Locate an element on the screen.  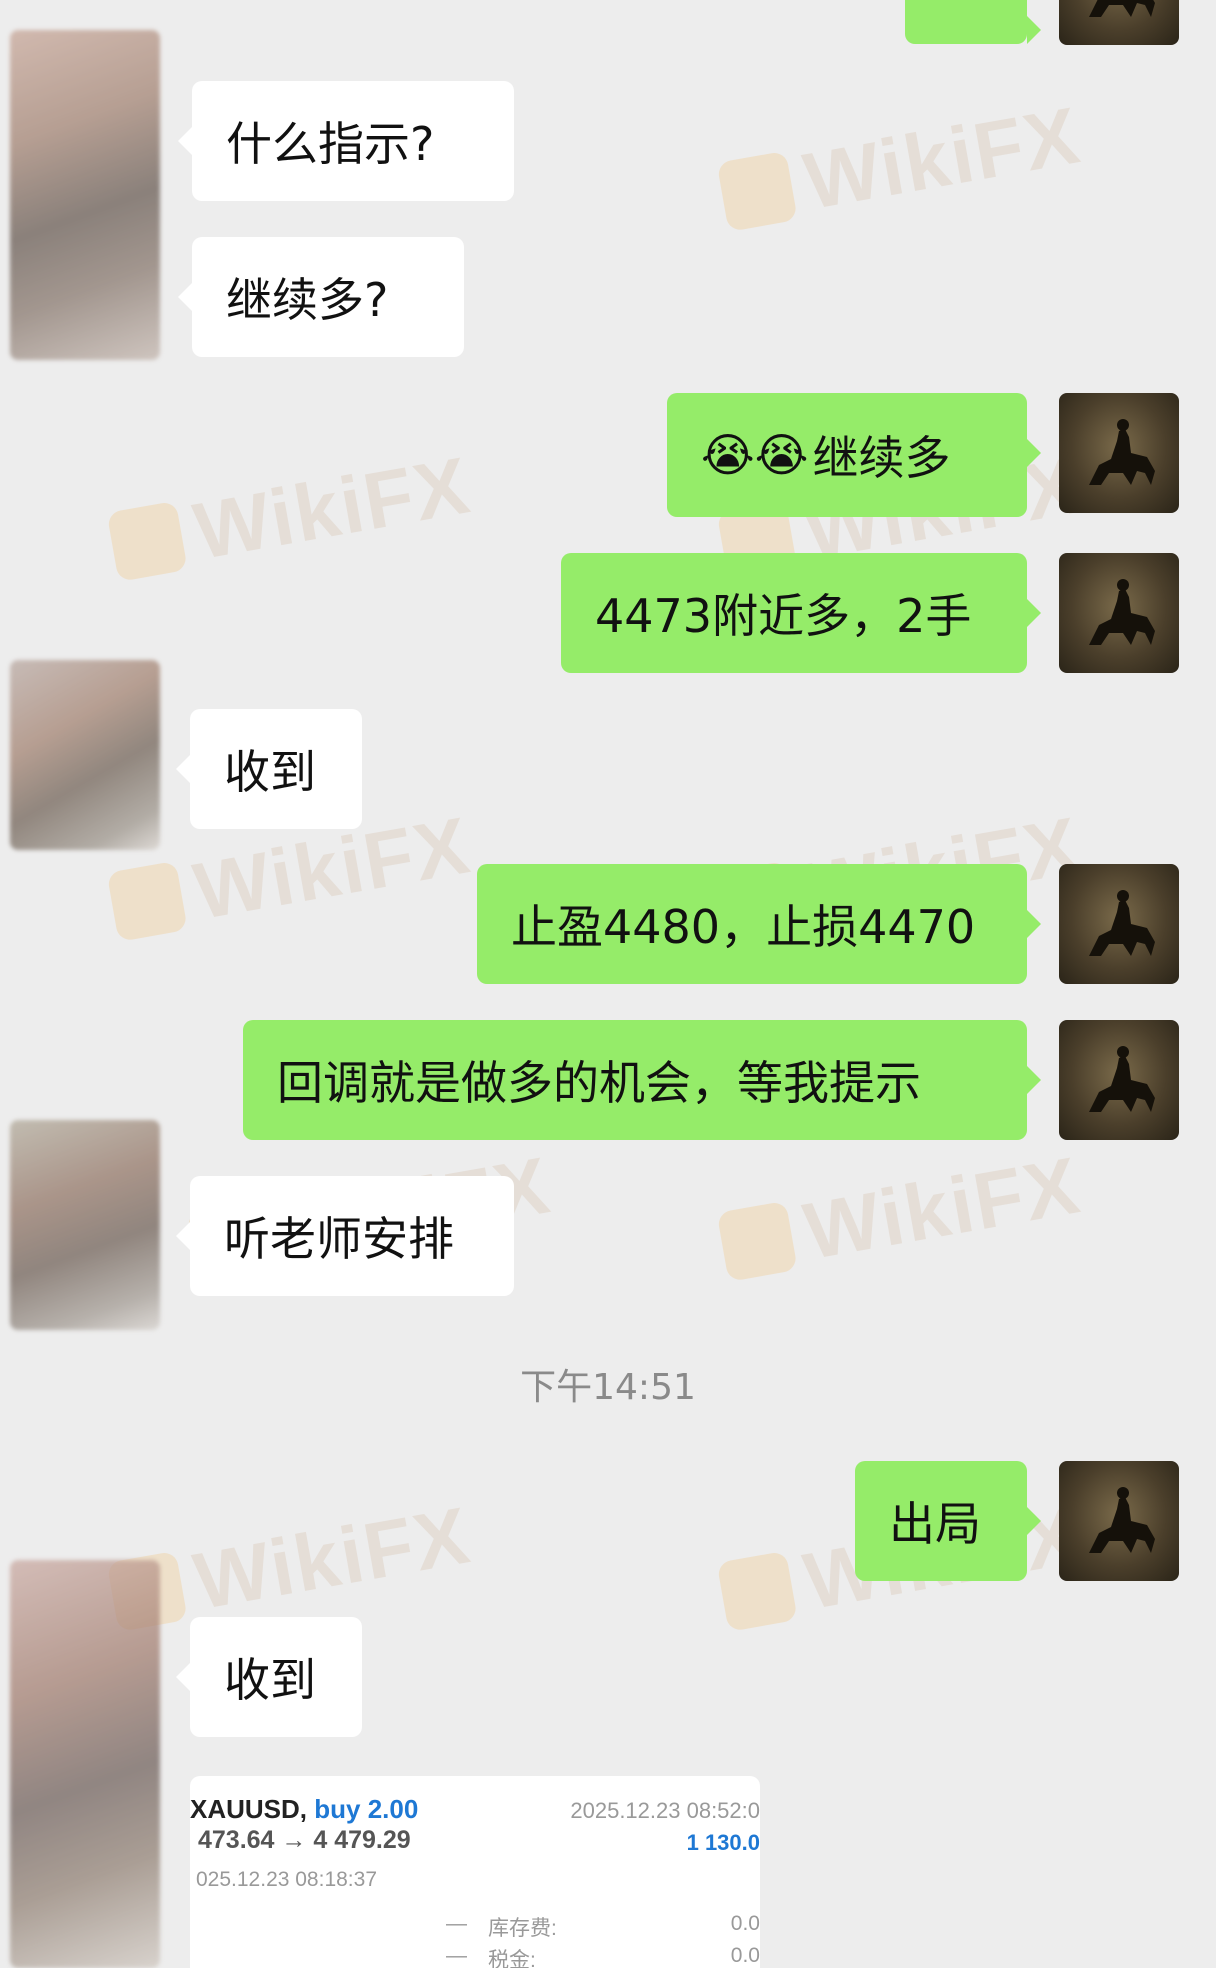
message-bubble-outgoing: 出局 is located at coordinates (948, 1521).